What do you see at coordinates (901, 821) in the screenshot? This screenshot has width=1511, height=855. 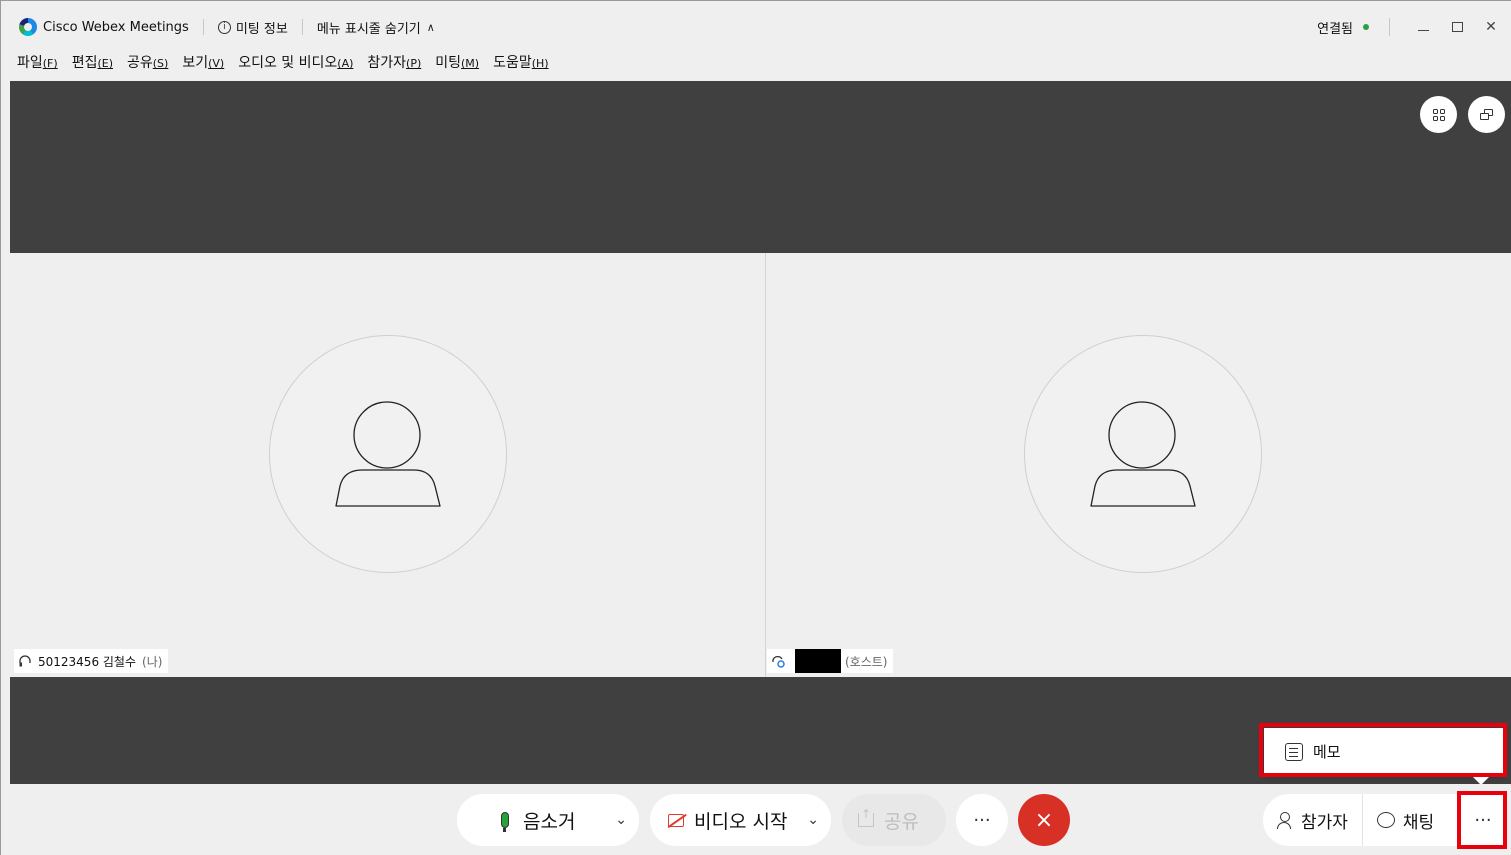 I see `share-label: 공유` at bounding box center [901, 821].